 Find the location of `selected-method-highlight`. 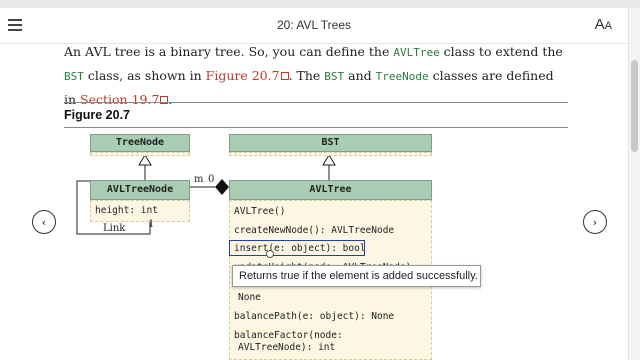

selected-method-highlight is located at coordinates (297, 248).